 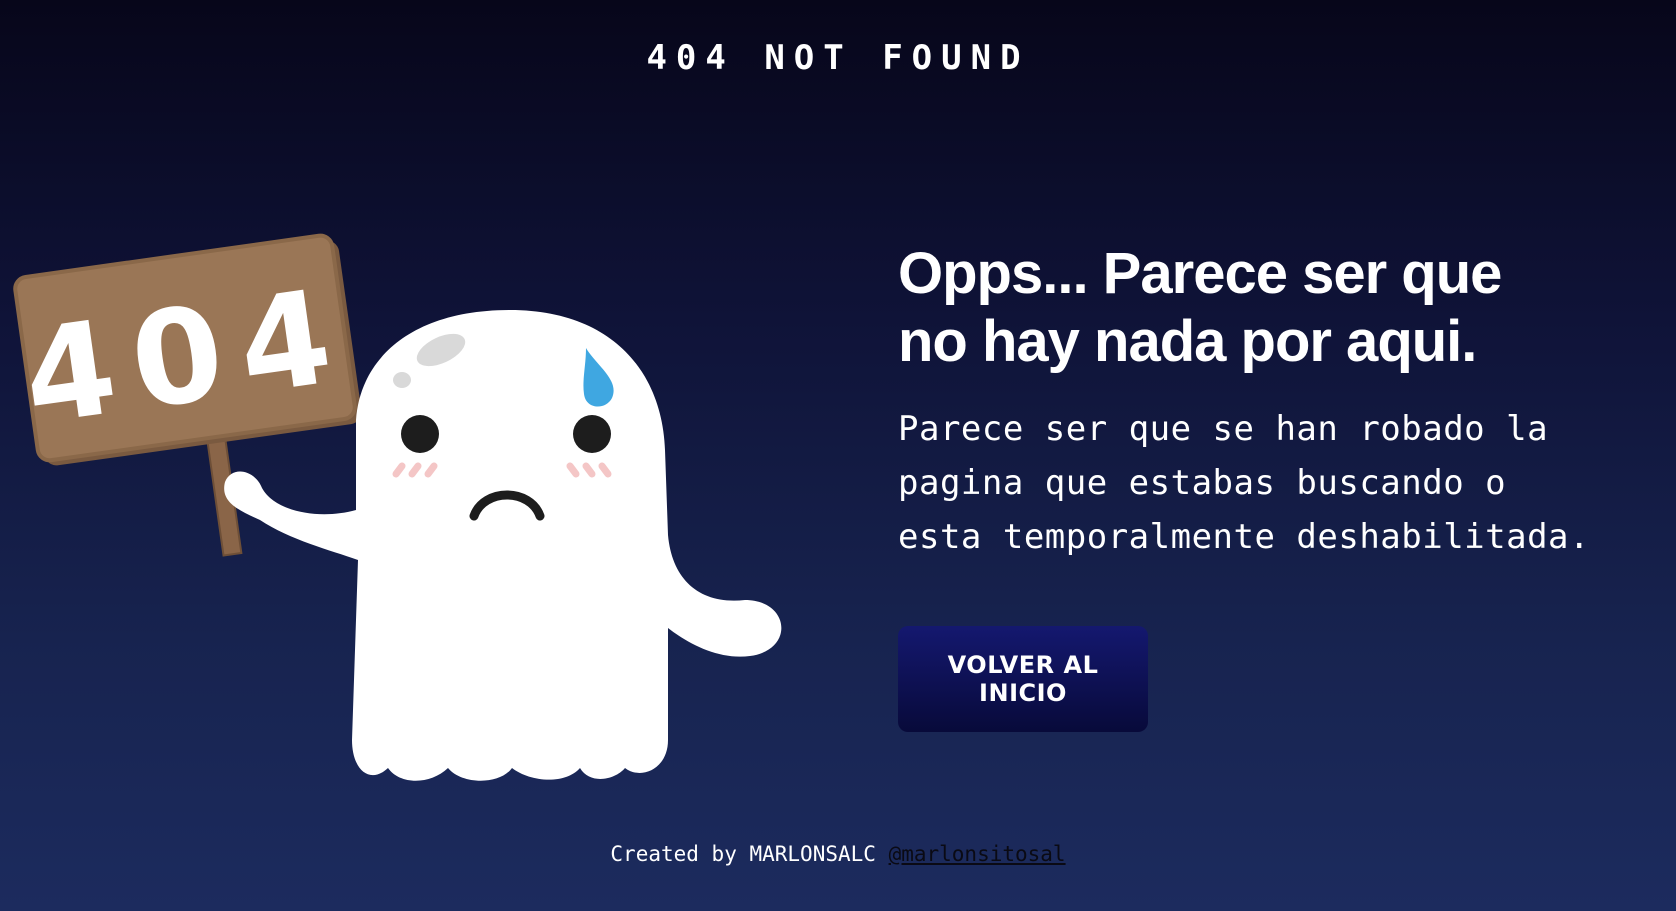 I want to click on back-to-home-button: VOLVER AL INICIO, so click(x=1023, y=679).